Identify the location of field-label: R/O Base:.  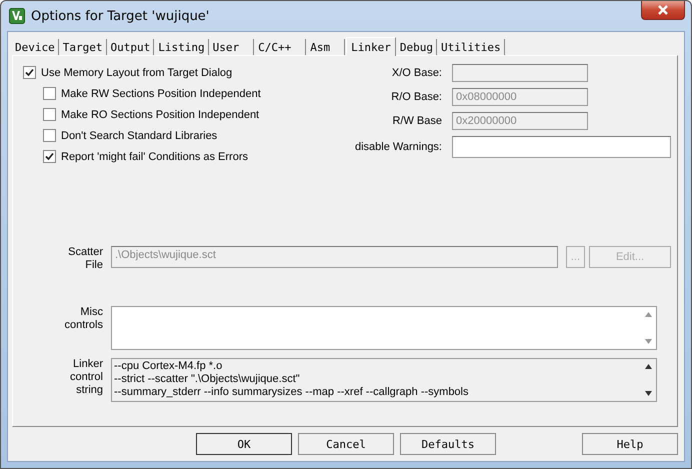
(416, 97).